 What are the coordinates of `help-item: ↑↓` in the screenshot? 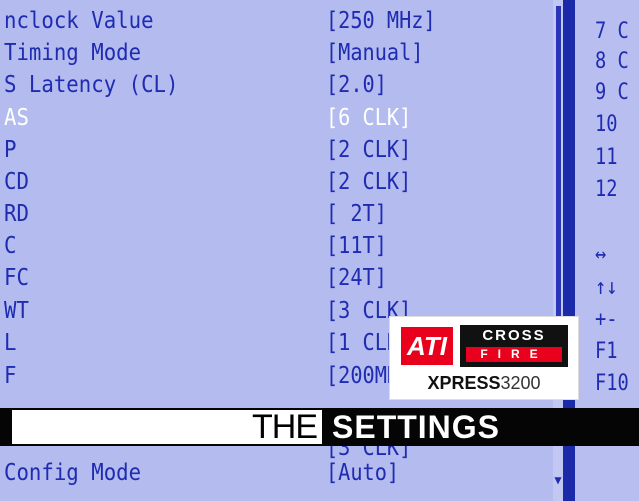 It's located at (606, 287).